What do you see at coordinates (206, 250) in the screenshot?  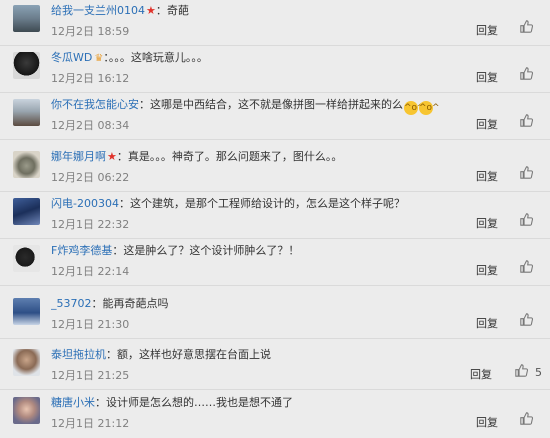 I see `comment-text: ：这是肿么了？这个设计师肿么了？！` at bounding box center [206, 250].